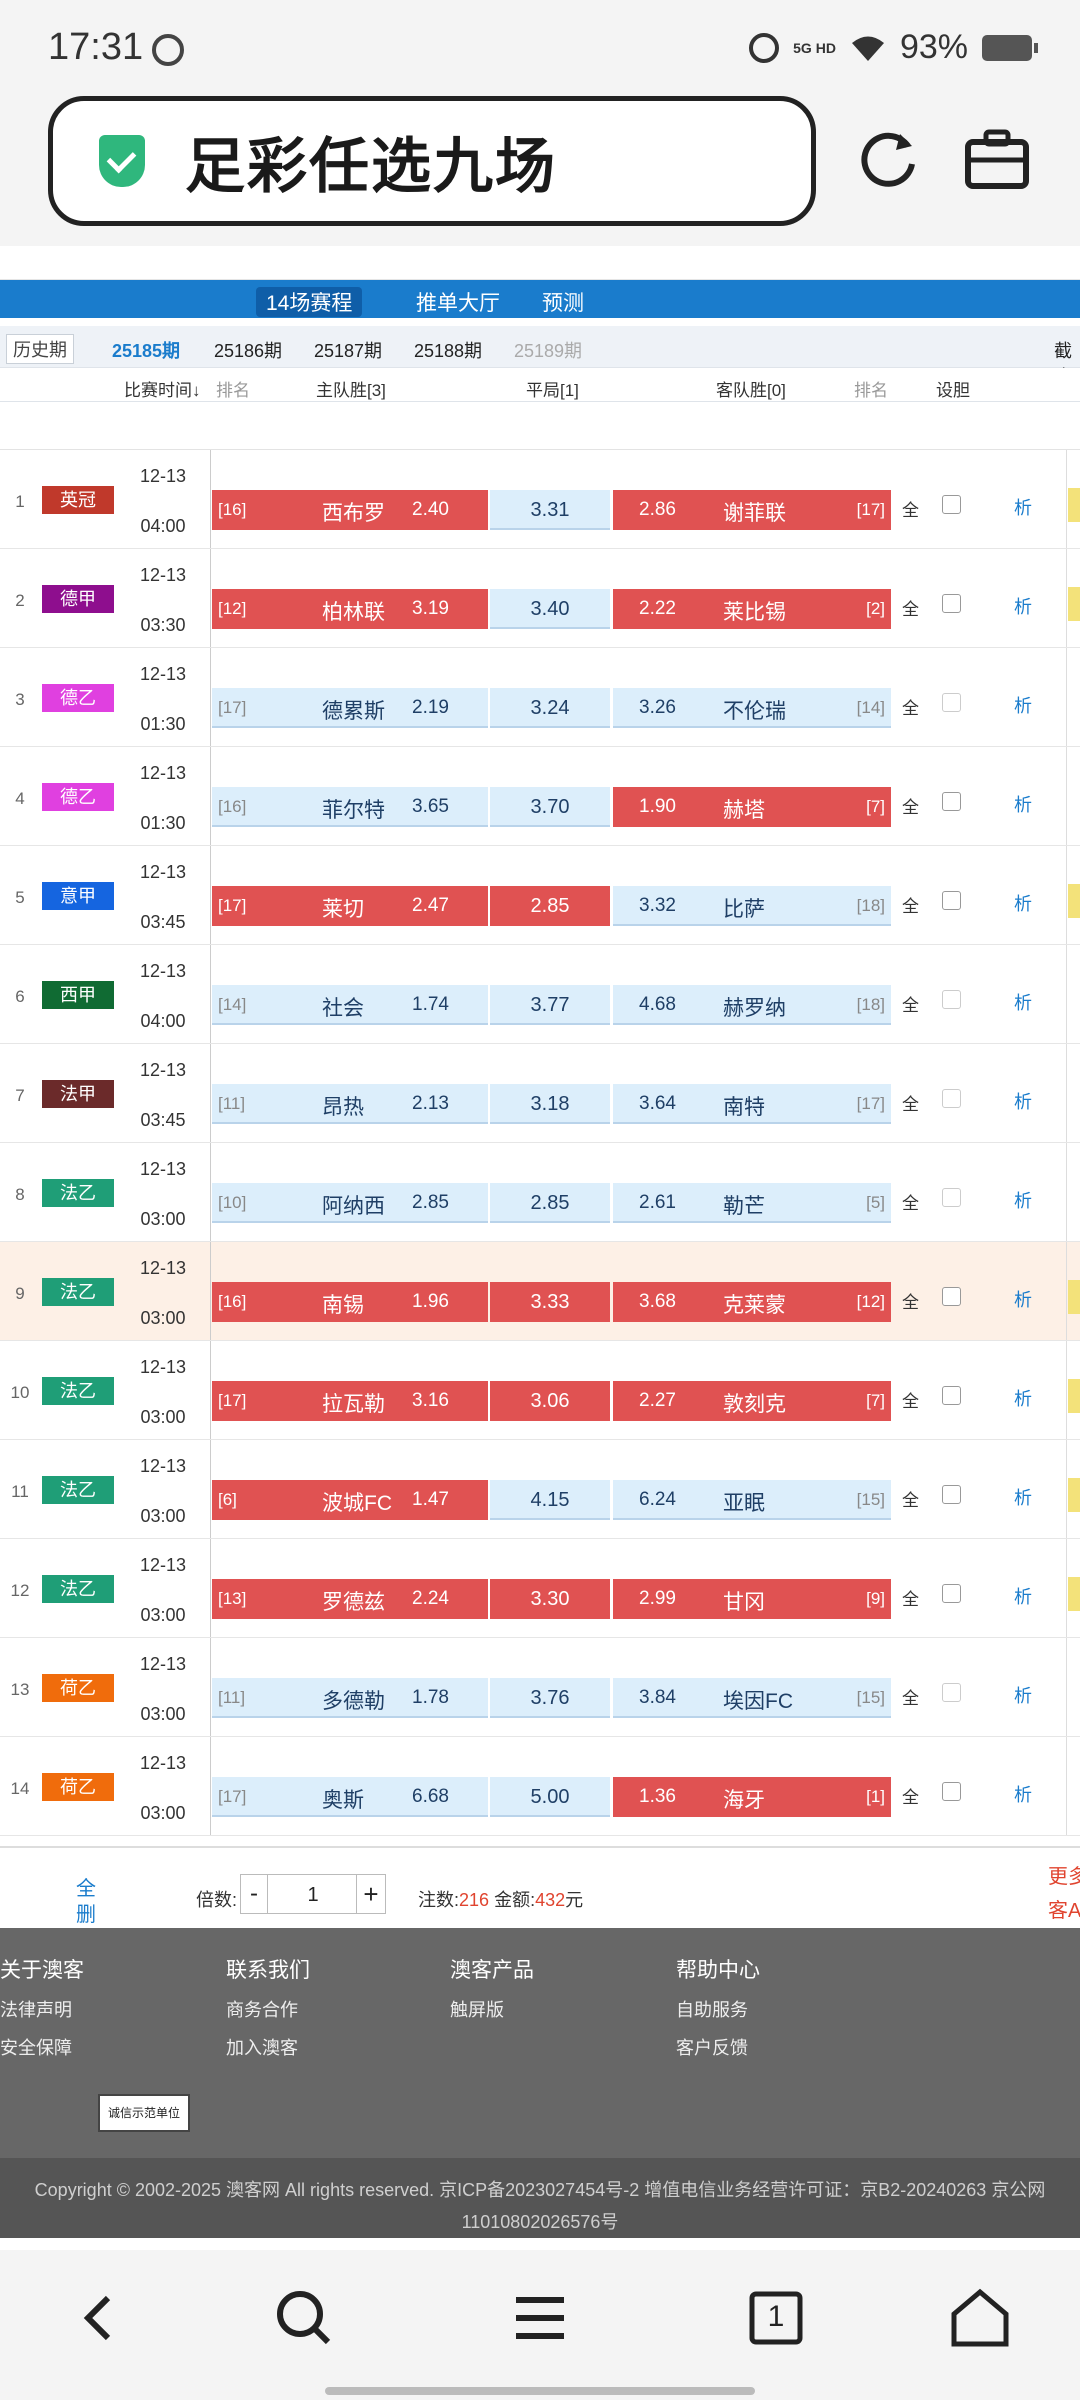 Image resolution: width=1080 pixels, height=2400 pixels. Describe the element at coordinates (268, 2009) in the screenshot. I see `footer-link: 商务合作` at that location.